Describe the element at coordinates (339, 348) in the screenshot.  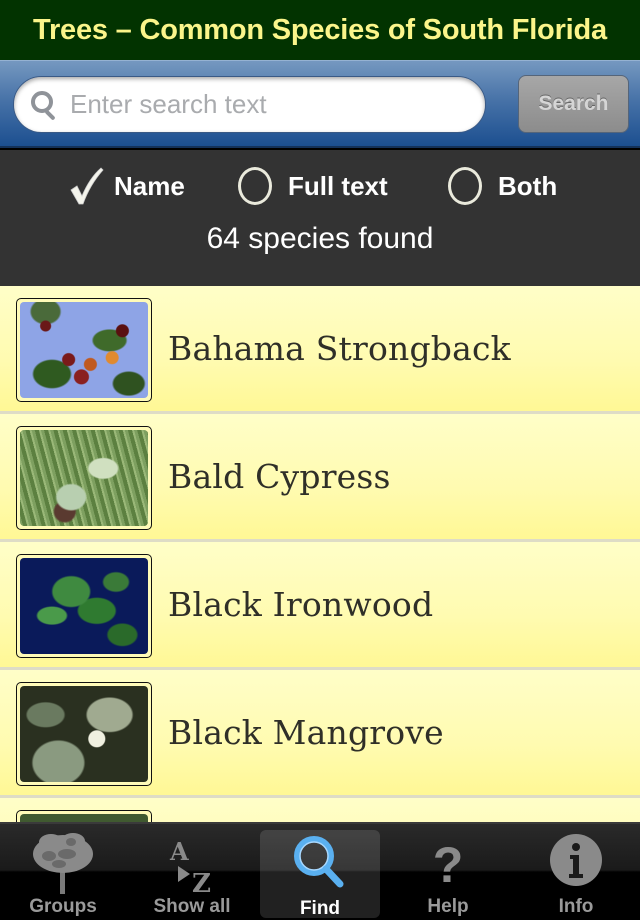
I see `species-name: Bahama Strongback` at that location.